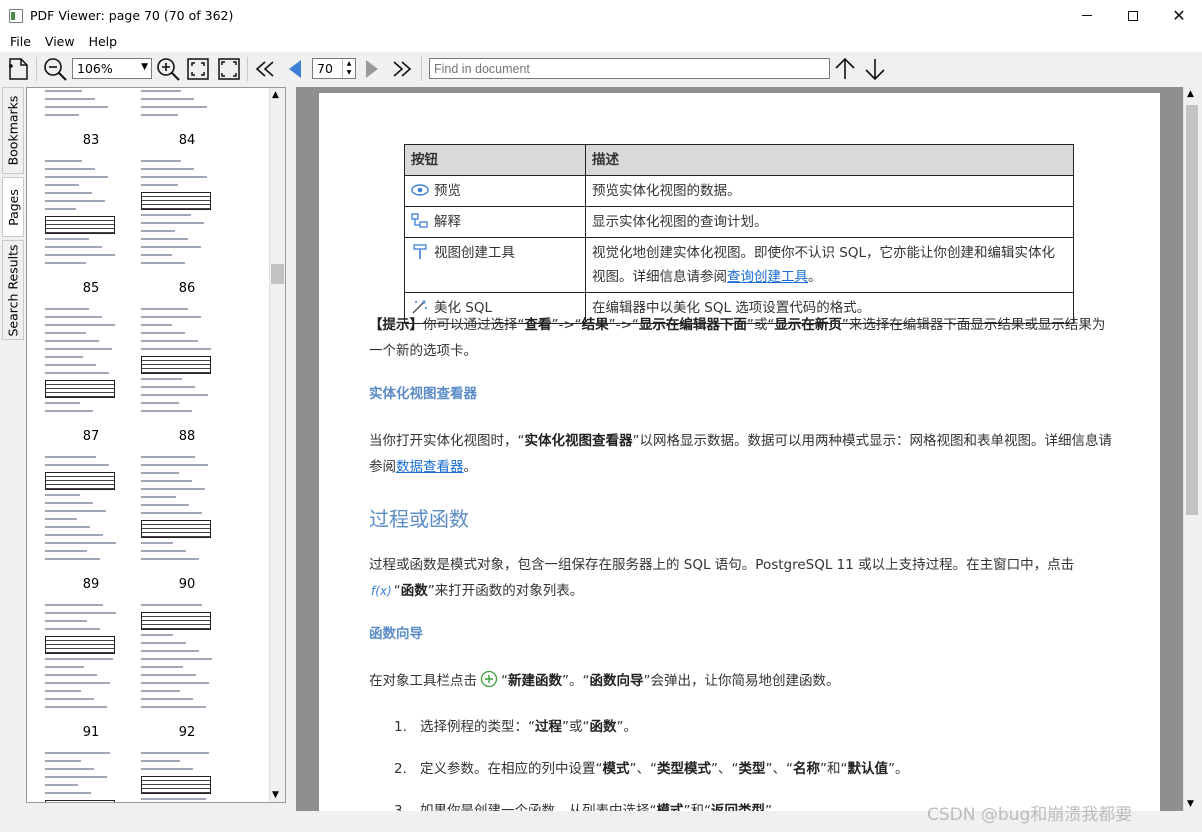  Describe the element at coordinates (91, 288) in the screenshot. I see `thumbnail-page-number: 85` at that location.